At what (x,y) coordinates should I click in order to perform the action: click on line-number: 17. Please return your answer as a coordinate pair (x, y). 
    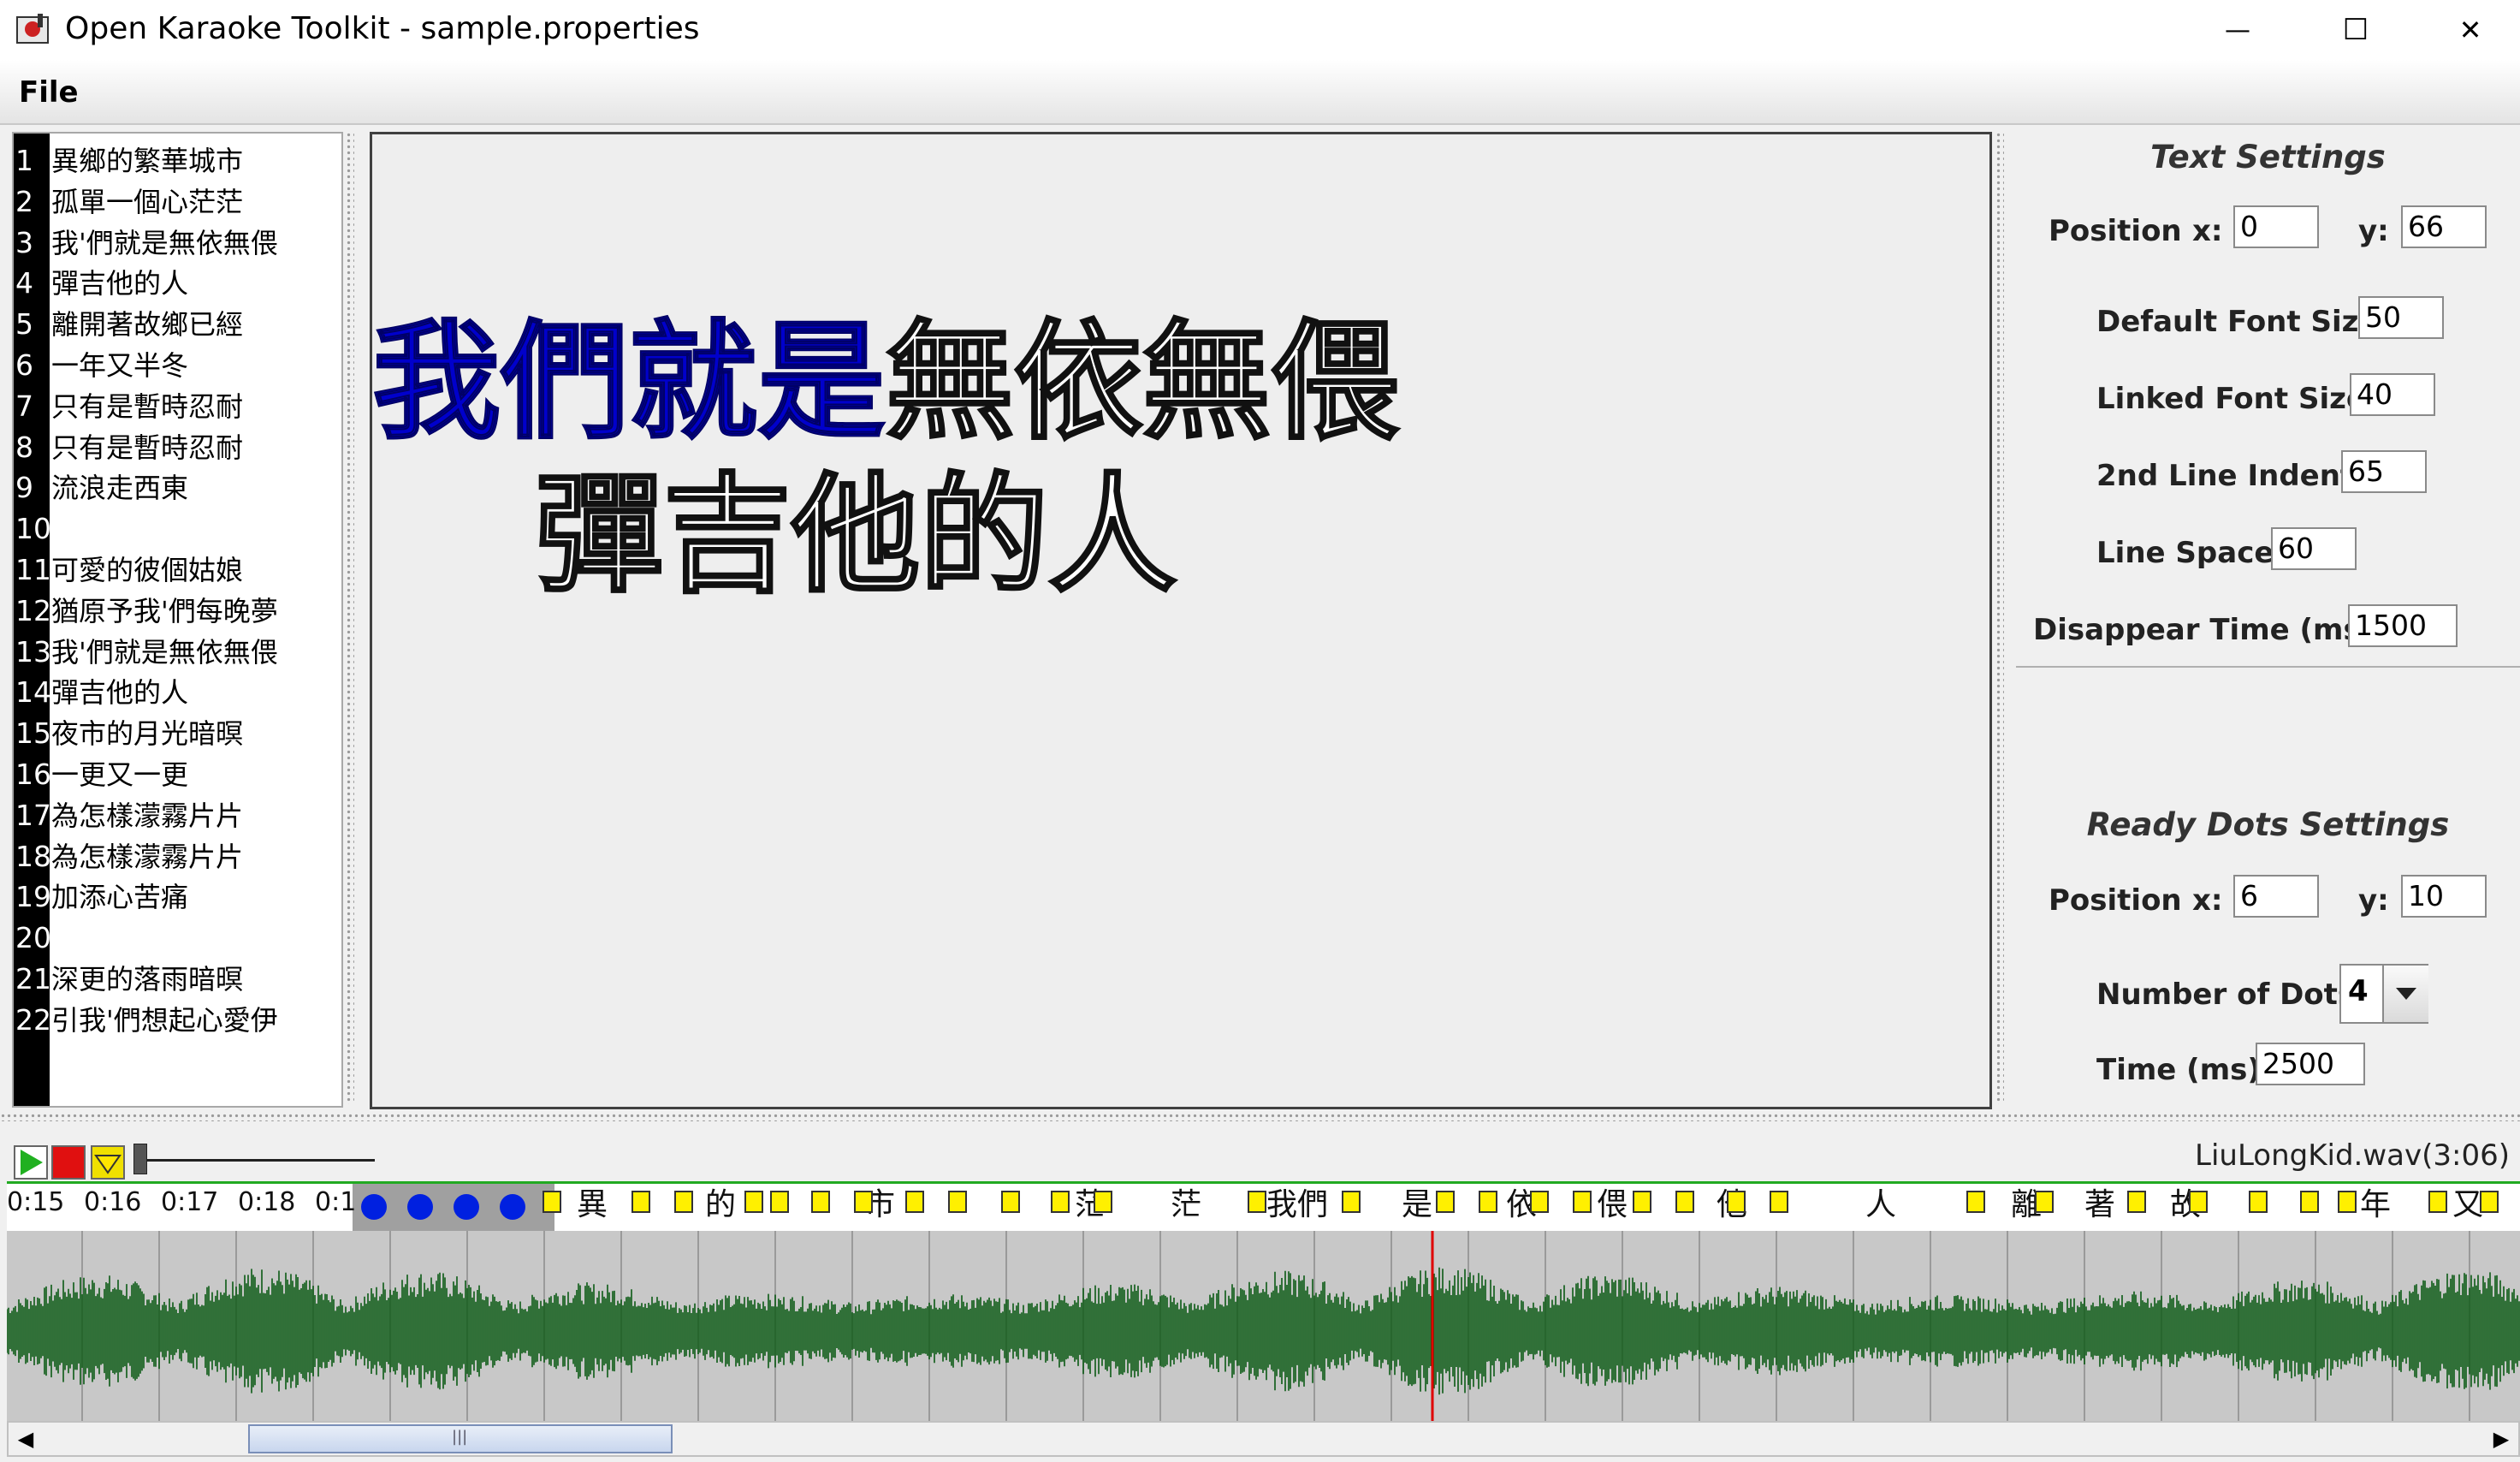
    Looking at the image, I should click on (33, 815).